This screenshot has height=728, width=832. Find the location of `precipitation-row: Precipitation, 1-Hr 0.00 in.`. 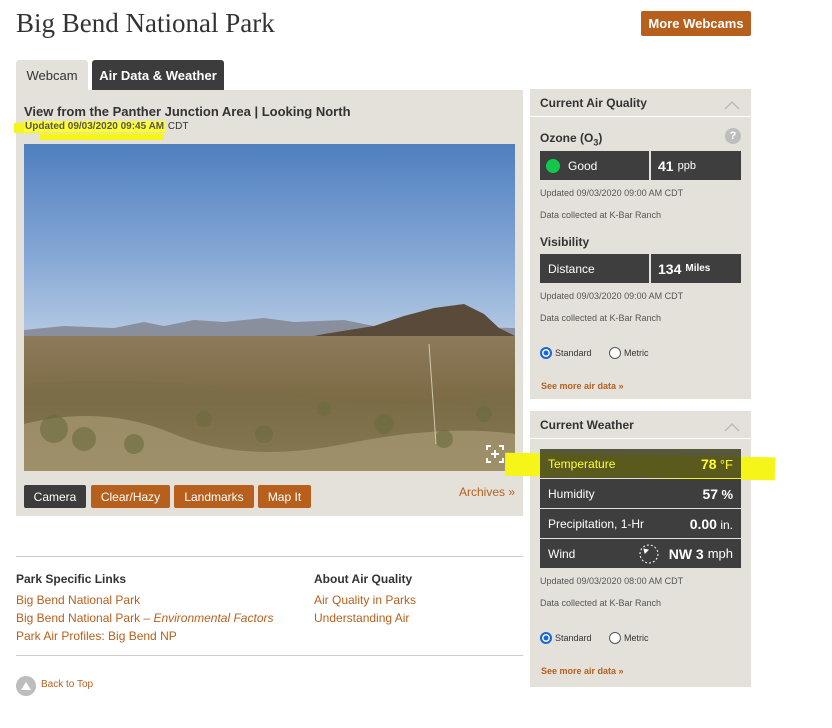

precipitation-row: Precipitation, 1-Hr 0.00 in. is located at coordinates (640, 523).